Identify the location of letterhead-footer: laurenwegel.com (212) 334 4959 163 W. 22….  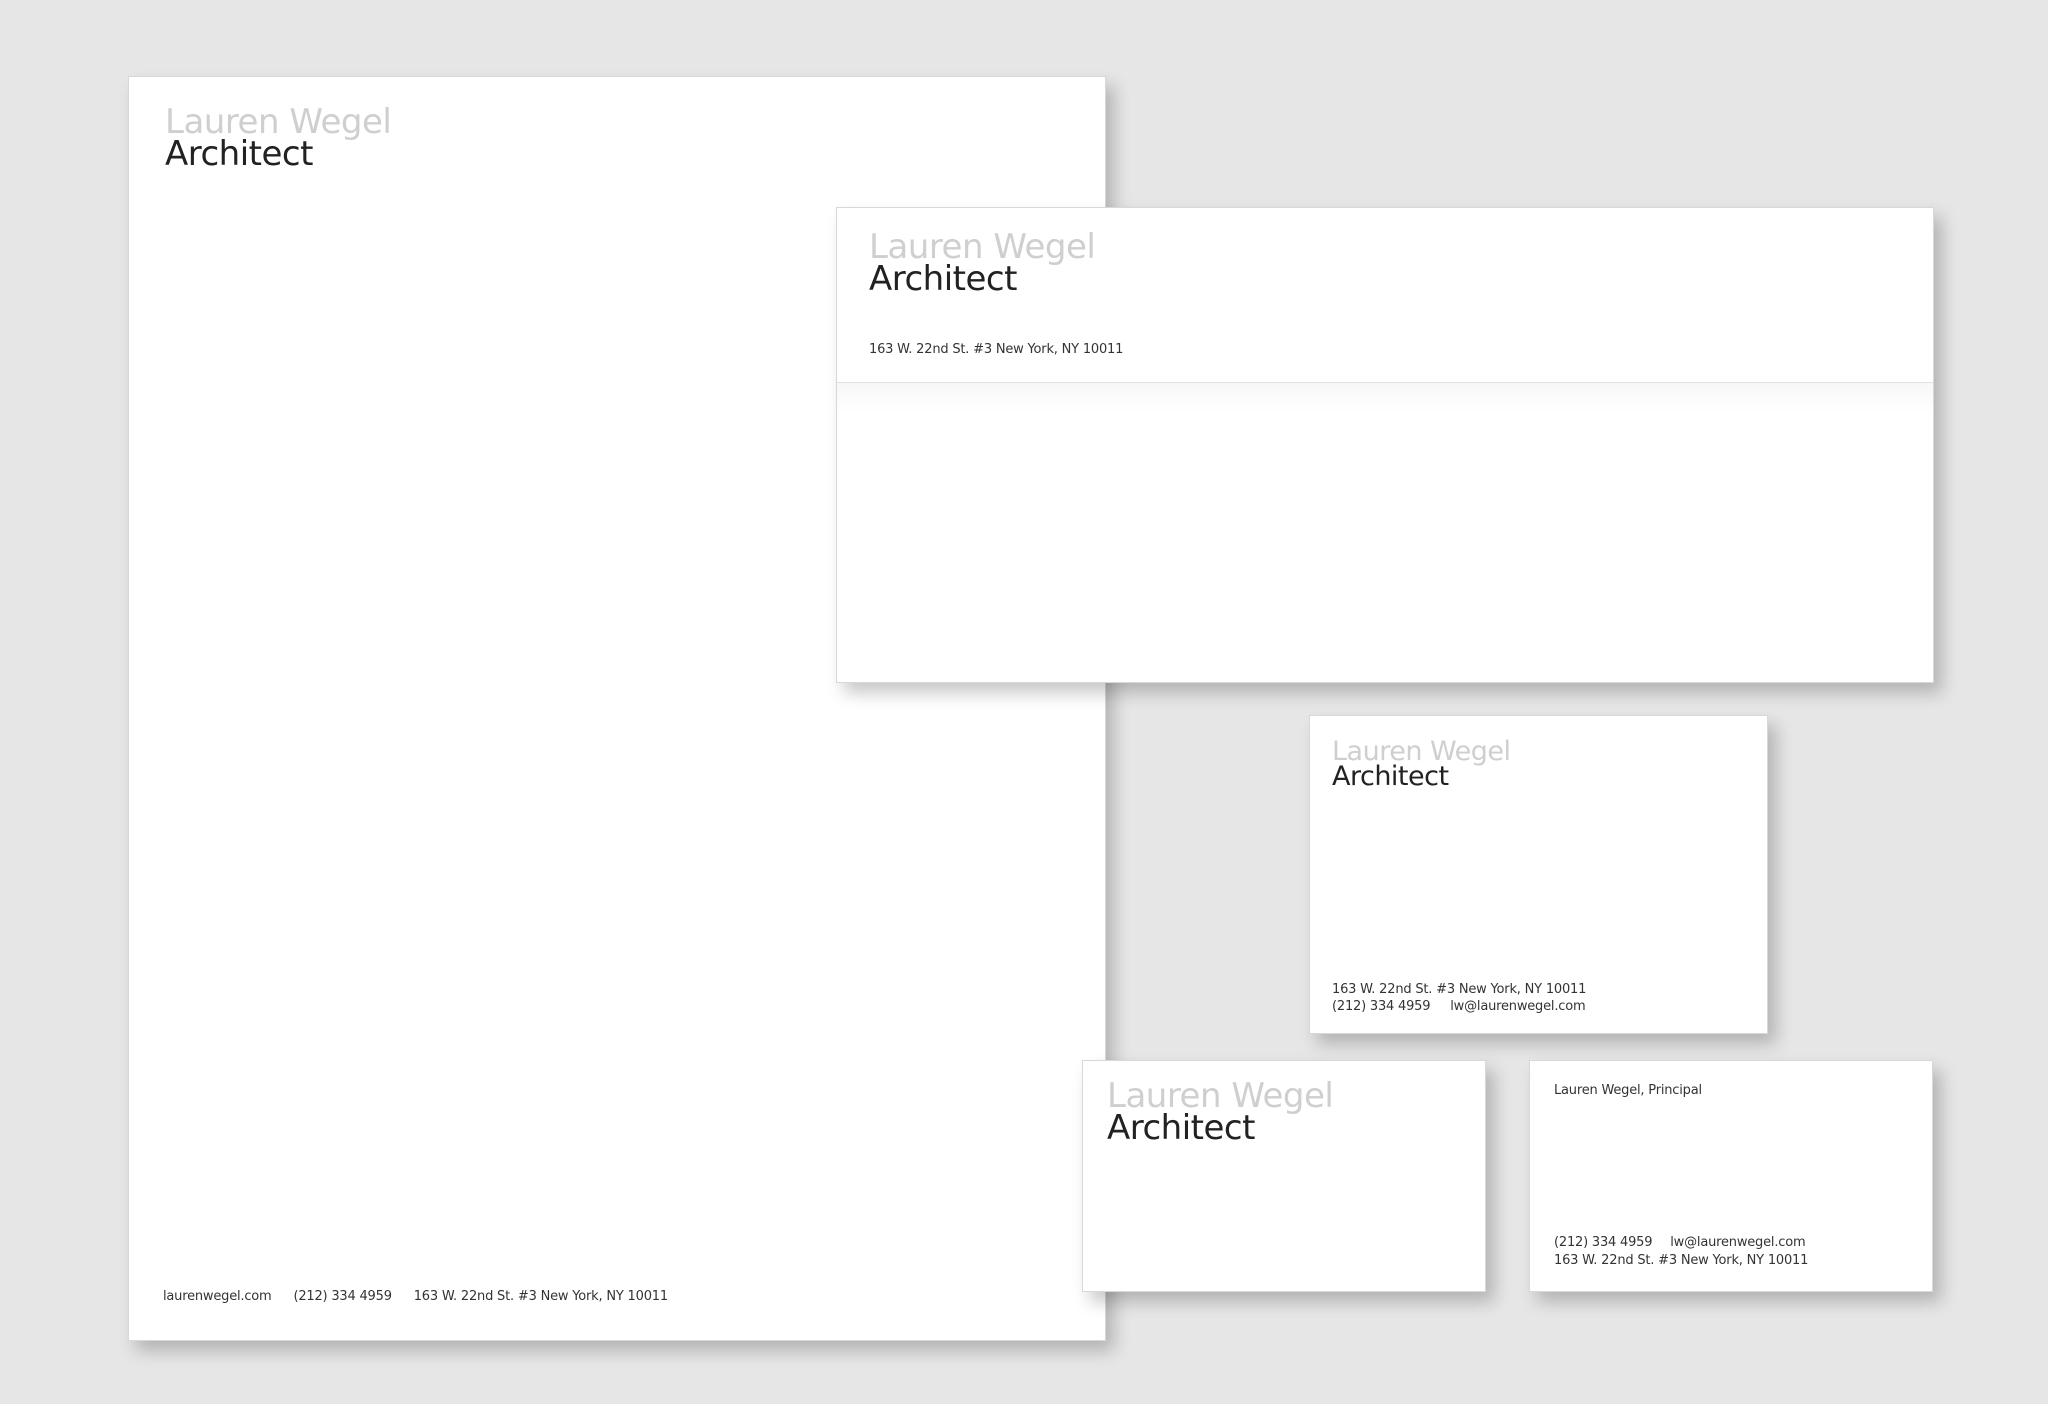
(424, 1296).